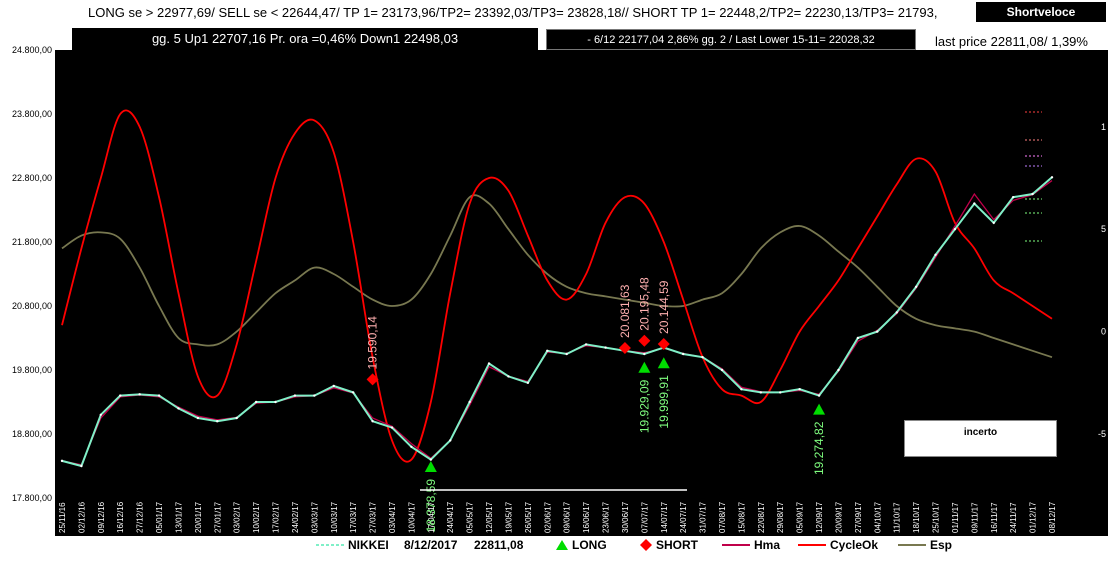  I want to click on x-tick-label: 12/09/17, so click(819, 517).